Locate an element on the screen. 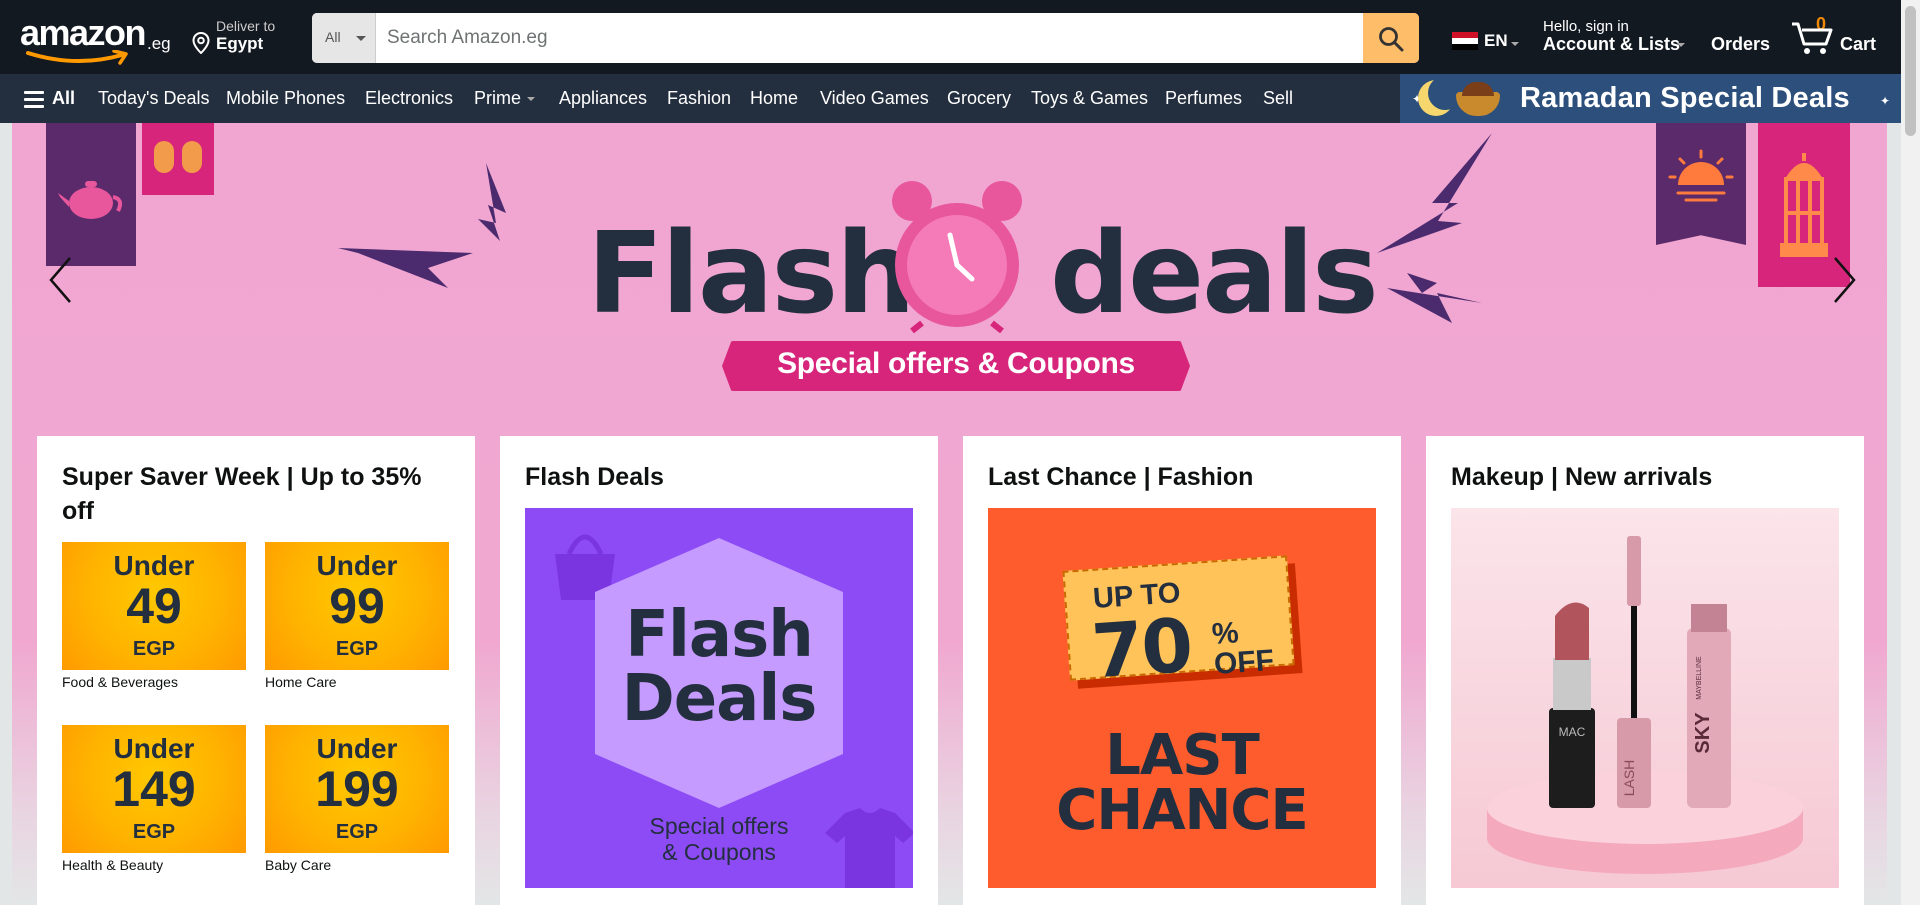 The image size is (1920, 905). last-chance-image: UP TO 70 % OFF LAST CHANCE is located at coordinates (1182, 698).